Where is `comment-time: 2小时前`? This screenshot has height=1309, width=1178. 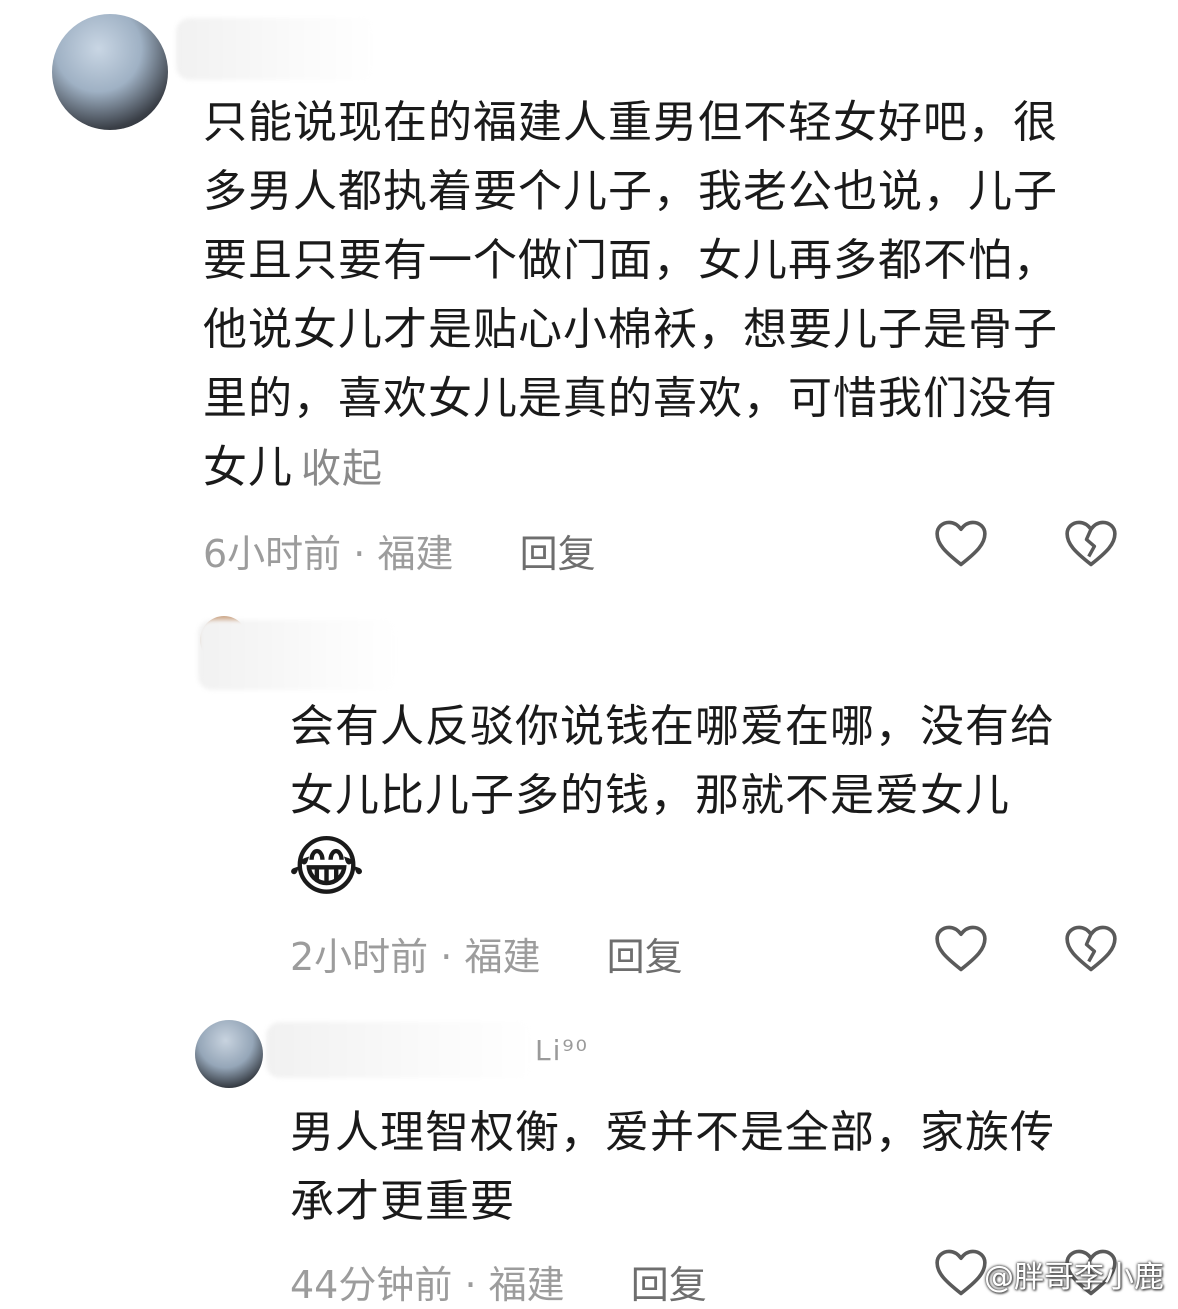 comment-time: 2小时前 is located at coordinates (359, 957).